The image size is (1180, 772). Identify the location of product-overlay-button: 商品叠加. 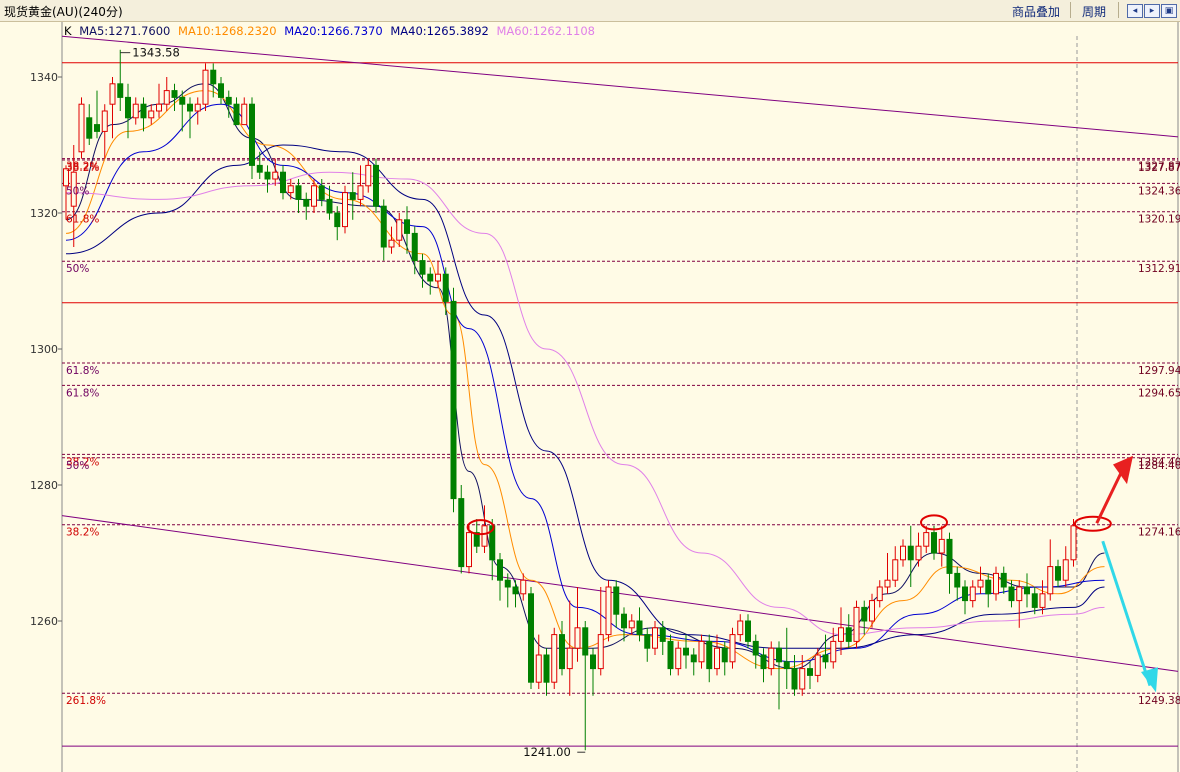
(1036, 11).